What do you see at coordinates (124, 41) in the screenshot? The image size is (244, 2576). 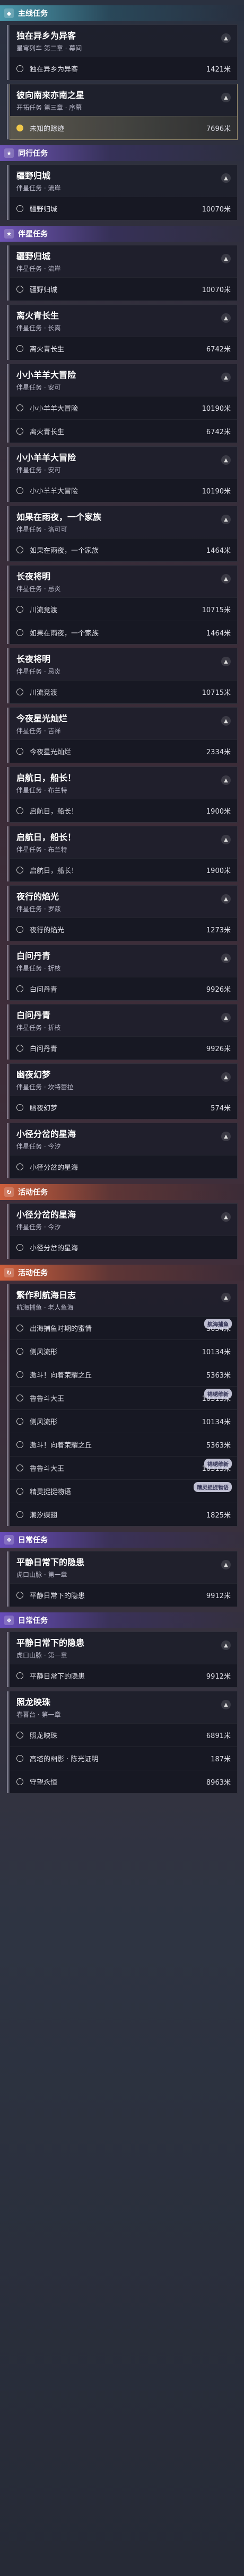 I see `quest-card-header: 独在异乡为异客 星穹列车 第二章 · 幕间 ▲` at bounding box center [124, 41].